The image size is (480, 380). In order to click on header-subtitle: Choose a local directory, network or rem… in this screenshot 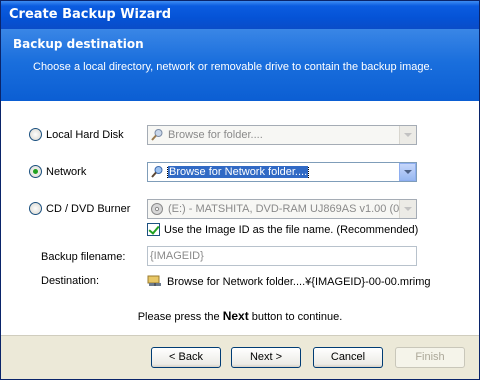, I will do `click(233, 67)`.